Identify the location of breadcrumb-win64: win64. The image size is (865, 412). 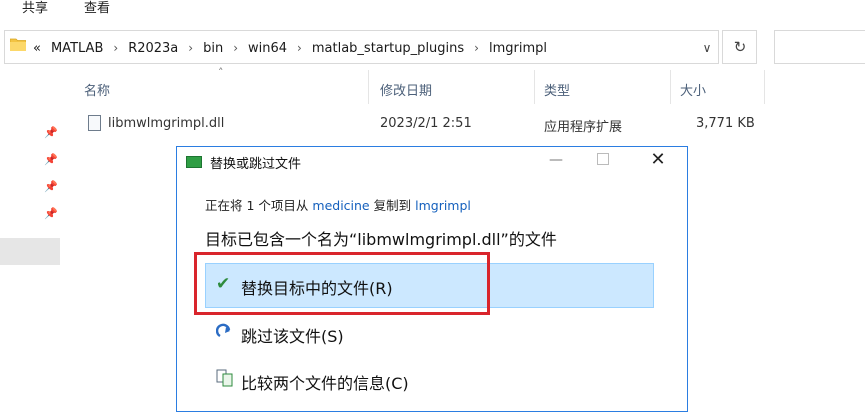
(267, 48).